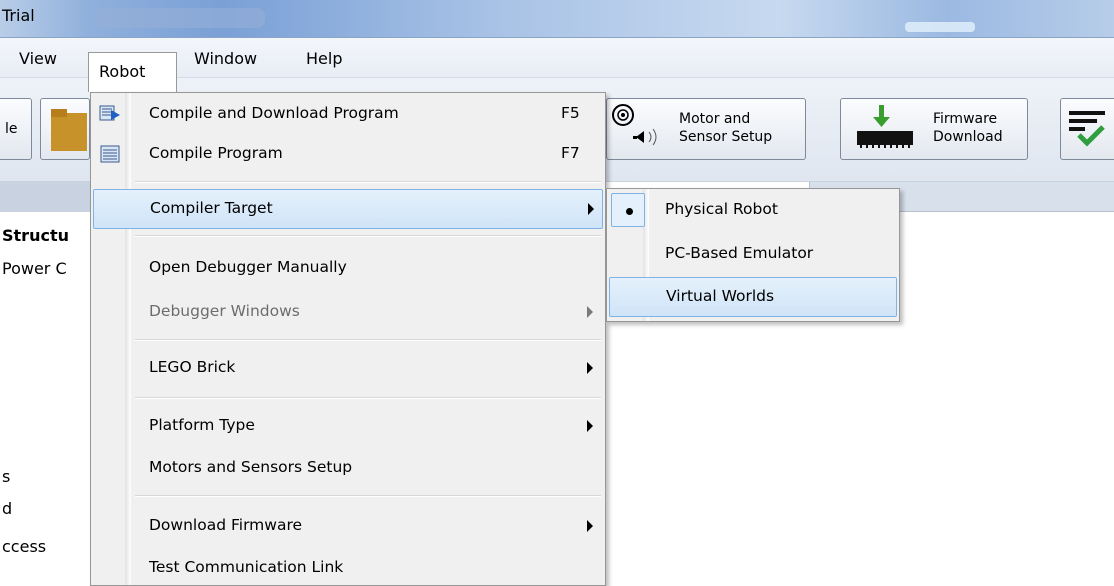 This screenshot has width=1114, height=586. I want to click on menu-item-test-communication: Test Communication Link, so click(348, 567).